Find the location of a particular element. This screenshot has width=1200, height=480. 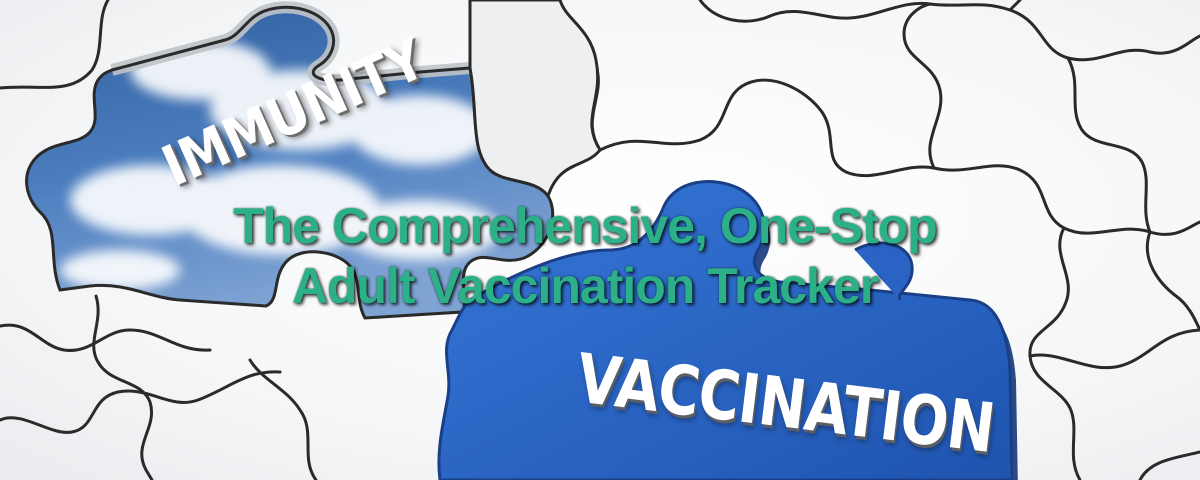

headline-line-1: The Comprehensive, One-Stop is located at coordinates (585, 226).